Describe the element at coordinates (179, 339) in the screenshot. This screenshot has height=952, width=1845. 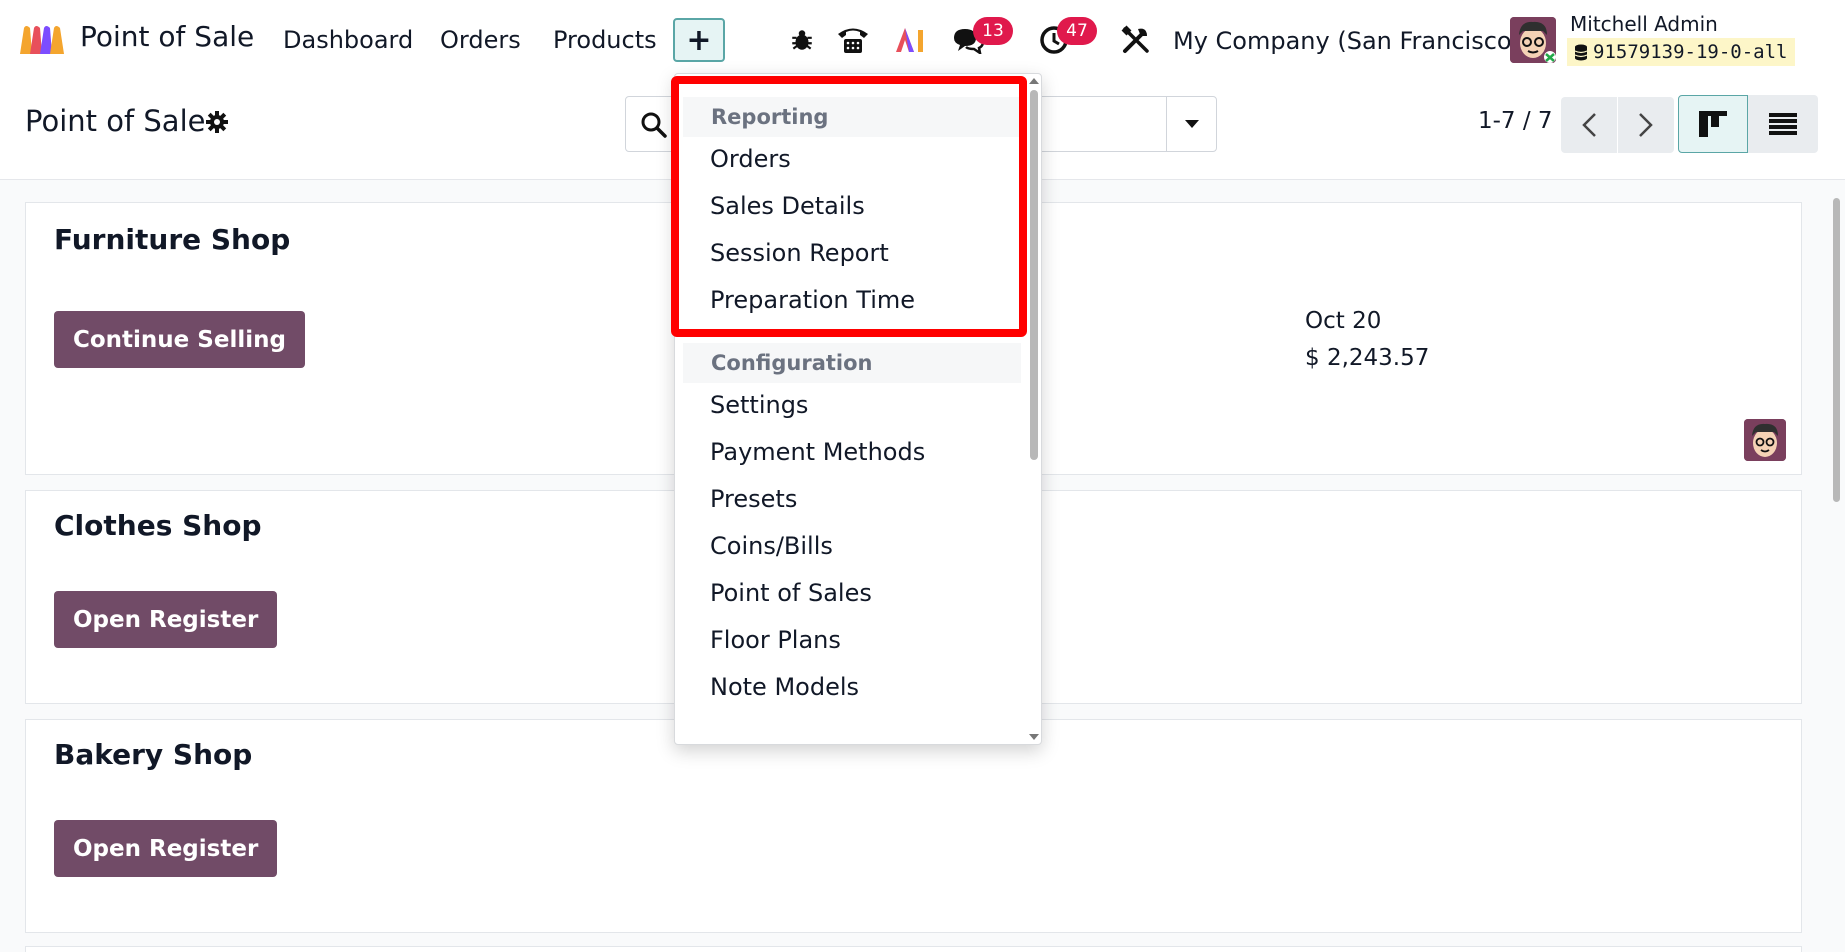
I see `continue-selling-button: Continue Selling` at that location.